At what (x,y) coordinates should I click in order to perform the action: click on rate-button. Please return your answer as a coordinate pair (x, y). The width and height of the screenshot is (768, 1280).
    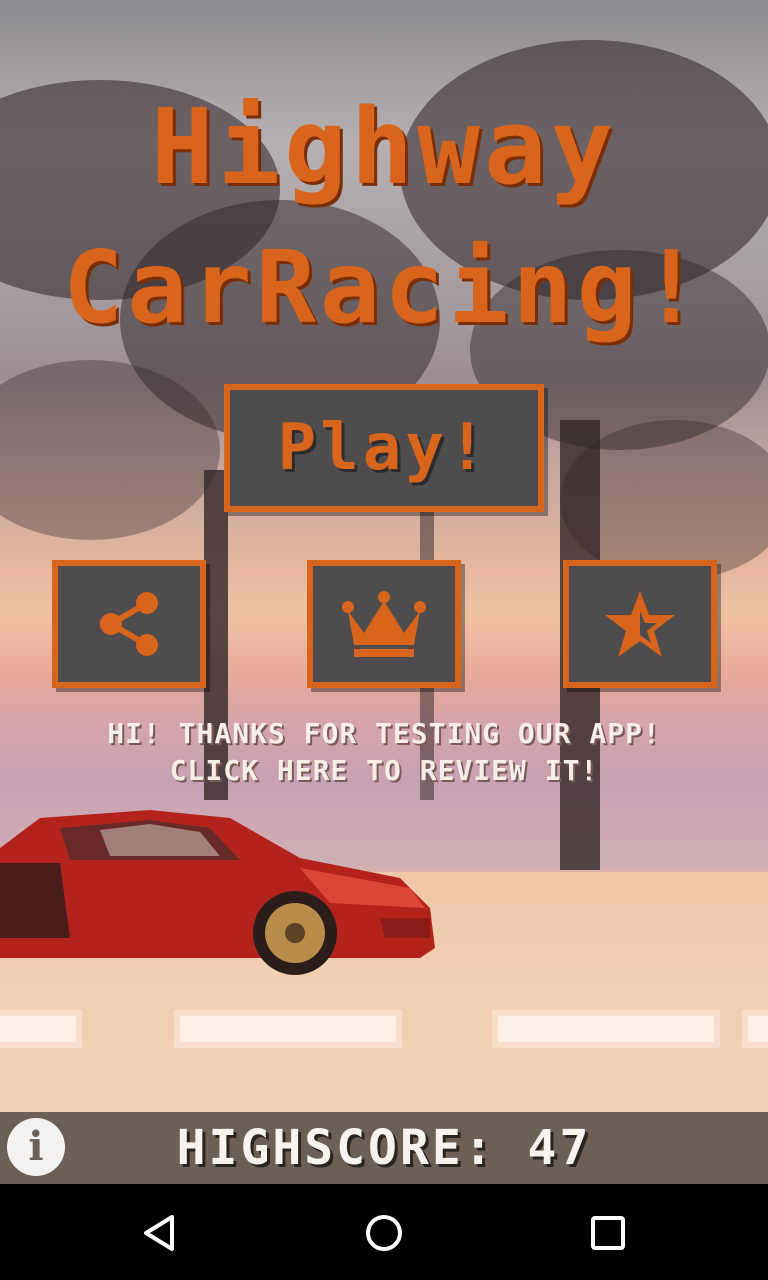
    Looking at the image, I should click on (640, 624).